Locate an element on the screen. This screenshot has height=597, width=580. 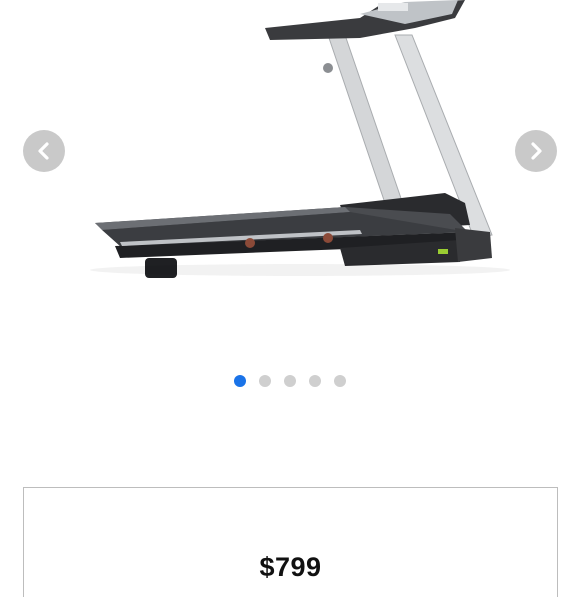
chevron-left-icon is located at coordinates (43, 151).